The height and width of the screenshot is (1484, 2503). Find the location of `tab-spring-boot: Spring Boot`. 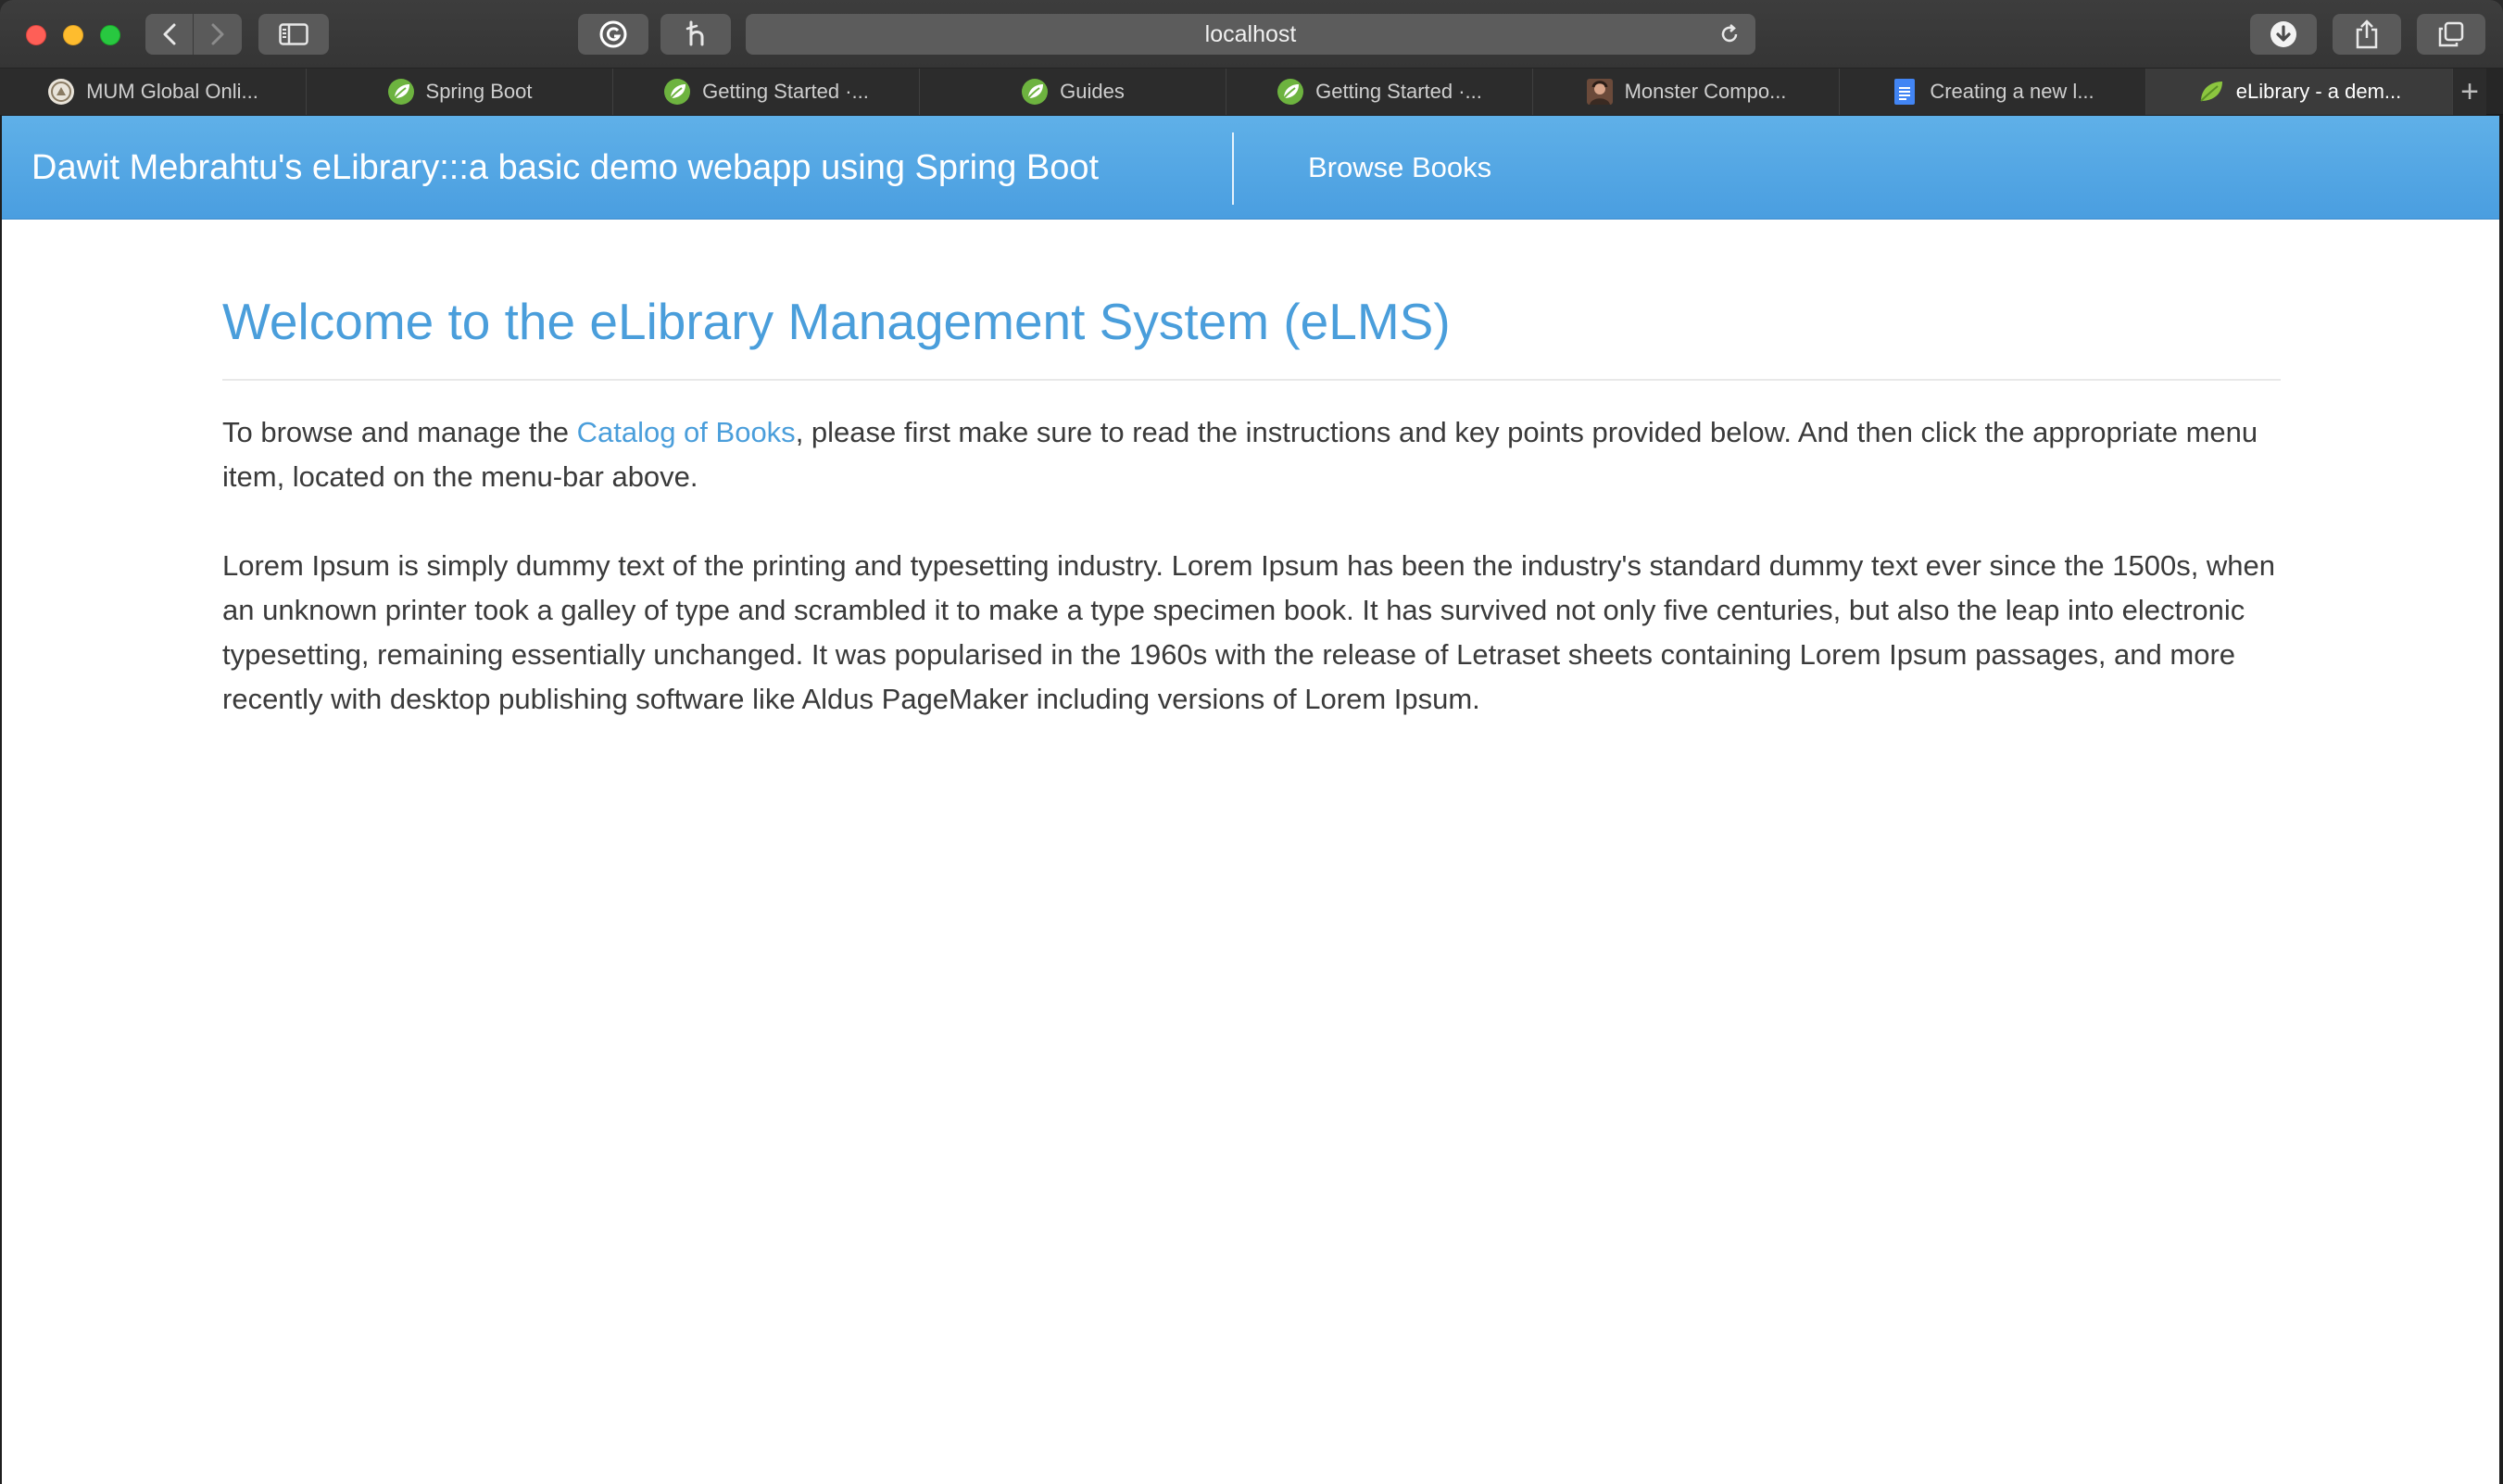

tab-spring-boot: Spring Boot is located at coordinates (460, 92).